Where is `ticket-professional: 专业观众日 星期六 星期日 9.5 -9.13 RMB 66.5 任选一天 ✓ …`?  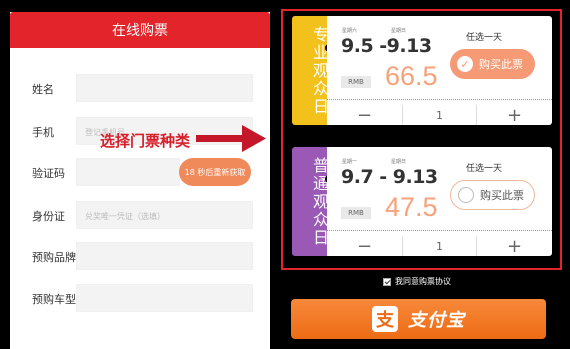
ticket-professional: 专业观众日 星期六 星期日 9.5 -9.13 RMB 66.5 任选一天 ✓ … is located at coordinates (422, 71).